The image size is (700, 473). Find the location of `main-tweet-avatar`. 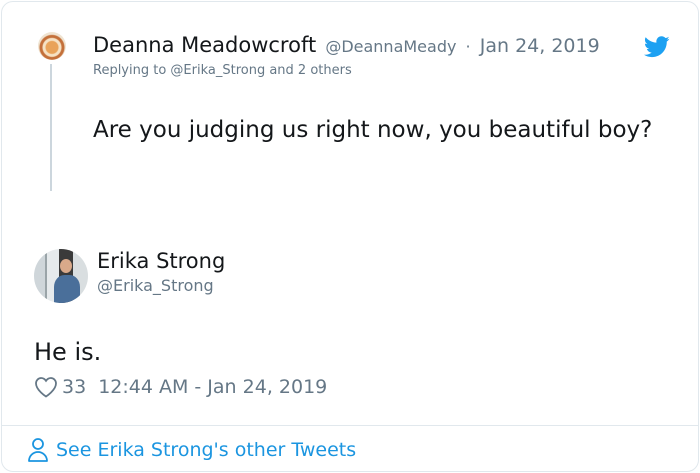

main-tweet-avatar is located at coordinates (61, 276).